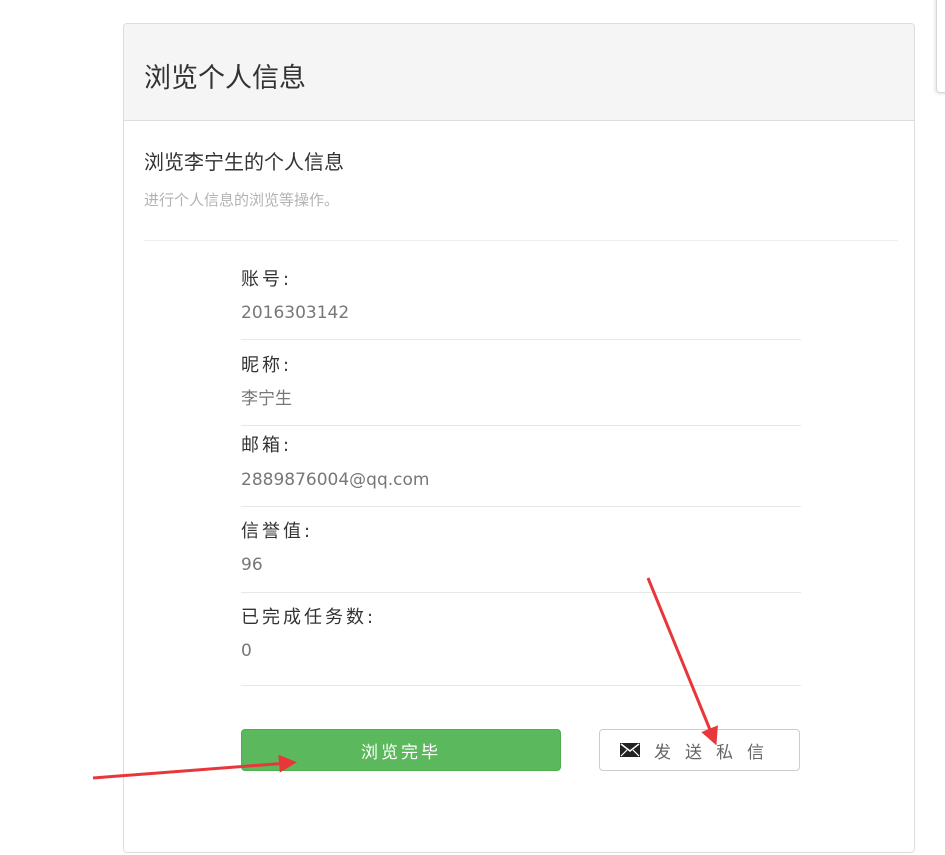  I want to click on field-value: 0, so click(246, 651).